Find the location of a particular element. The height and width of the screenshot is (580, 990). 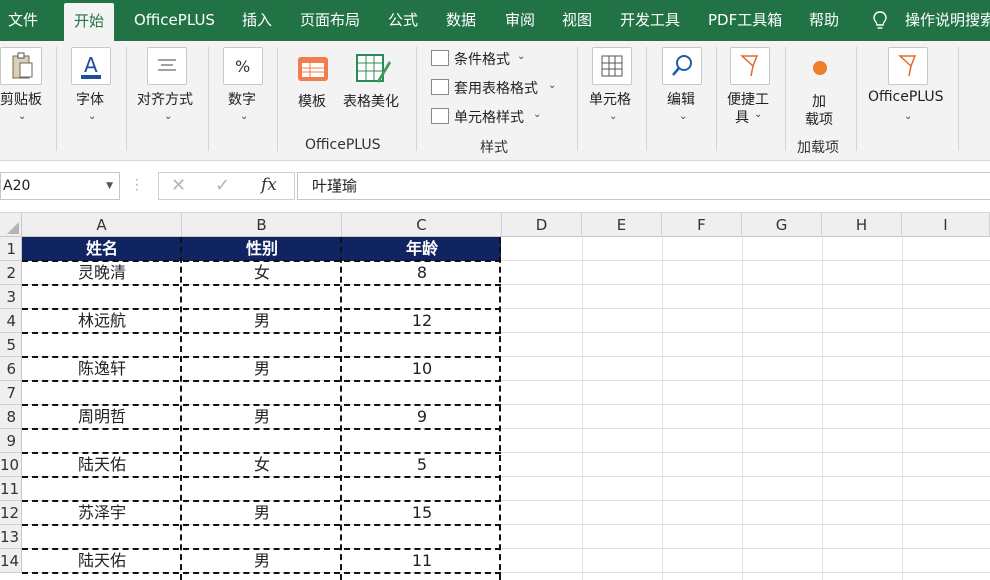

template-icon is located at coordinates (314, 69).